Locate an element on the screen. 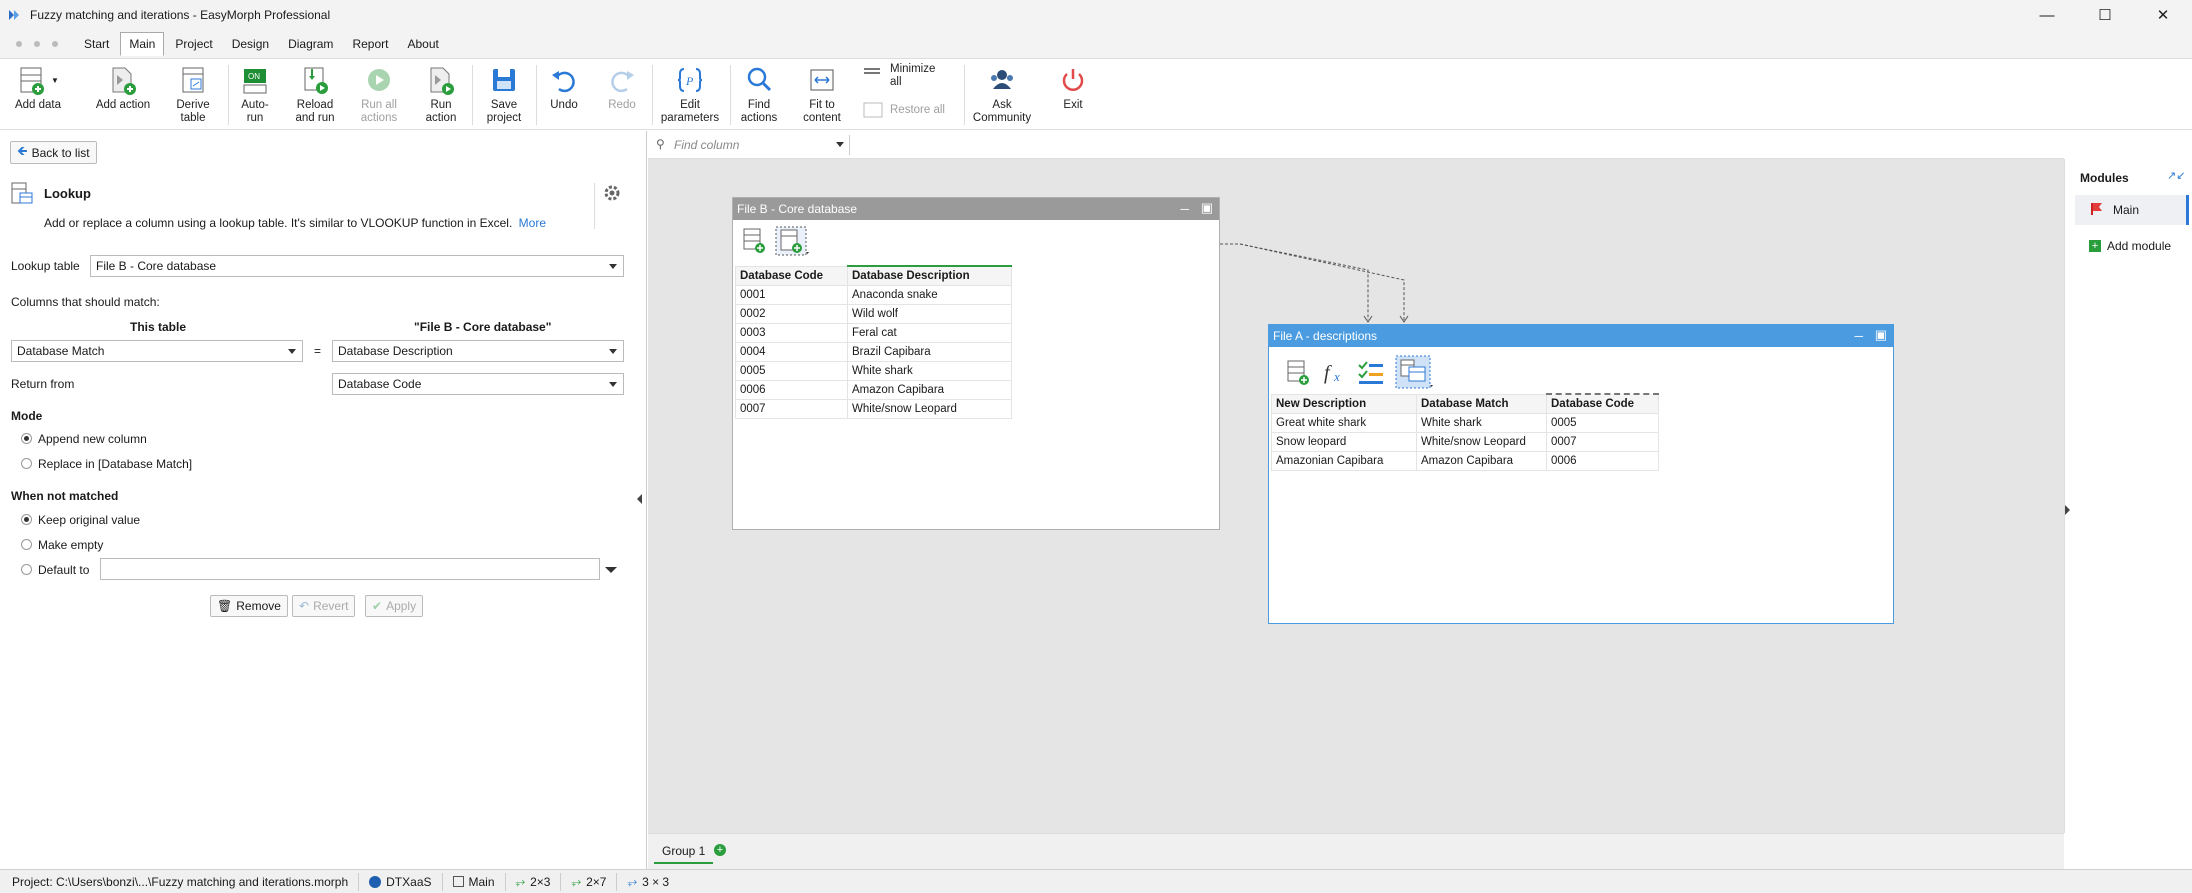 Image resolution: width=2192 pixels, height=893 pixels. table-cell: 0002 is located at coordinates (791, 313).